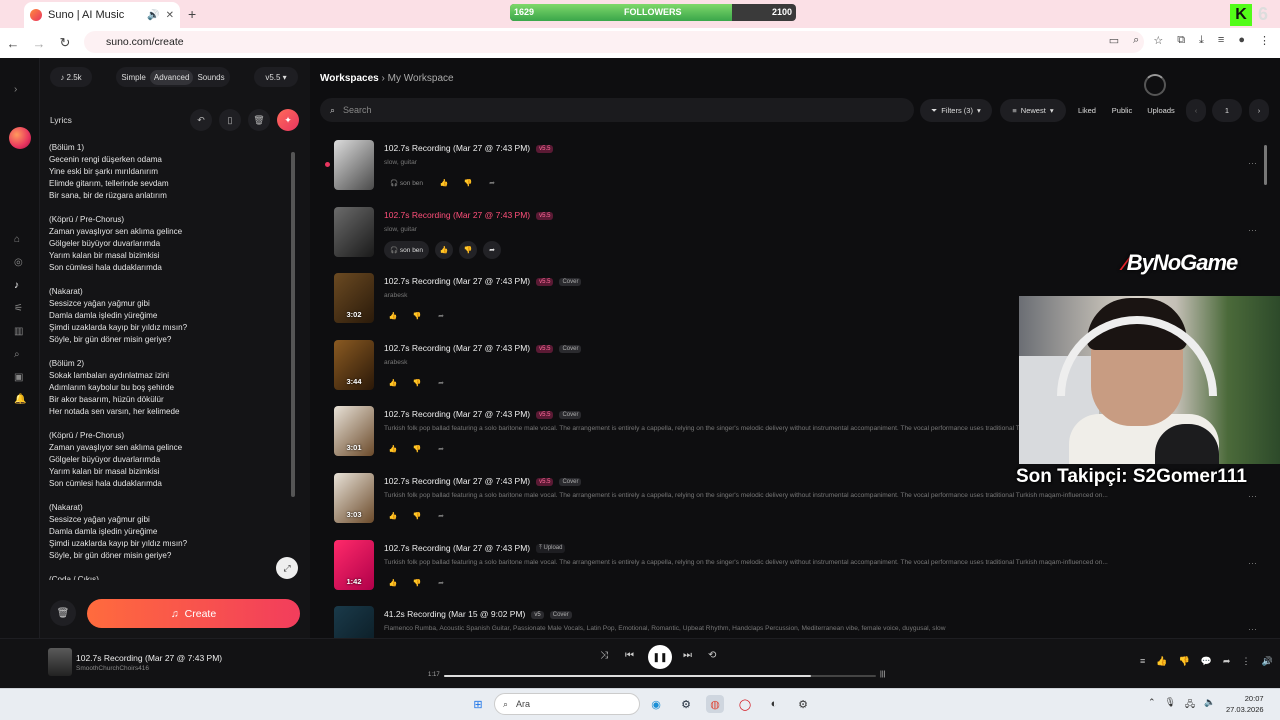  Describe the element at coordinates (17, 354) in the screenshot. I see `search-nav-icon: ⌕` at that location.